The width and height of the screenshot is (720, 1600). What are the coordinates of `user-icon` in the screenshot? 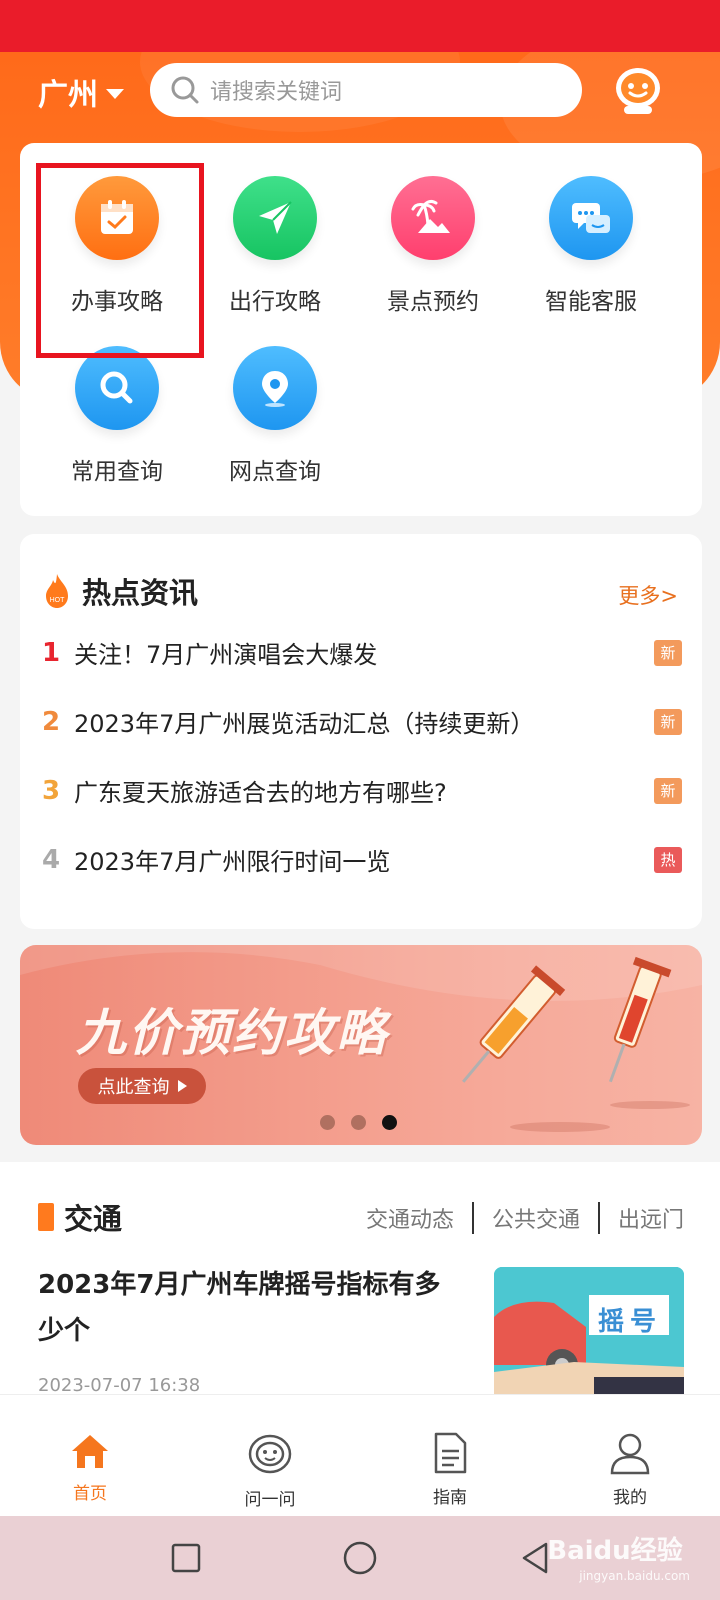 It's located at (630, 1454).